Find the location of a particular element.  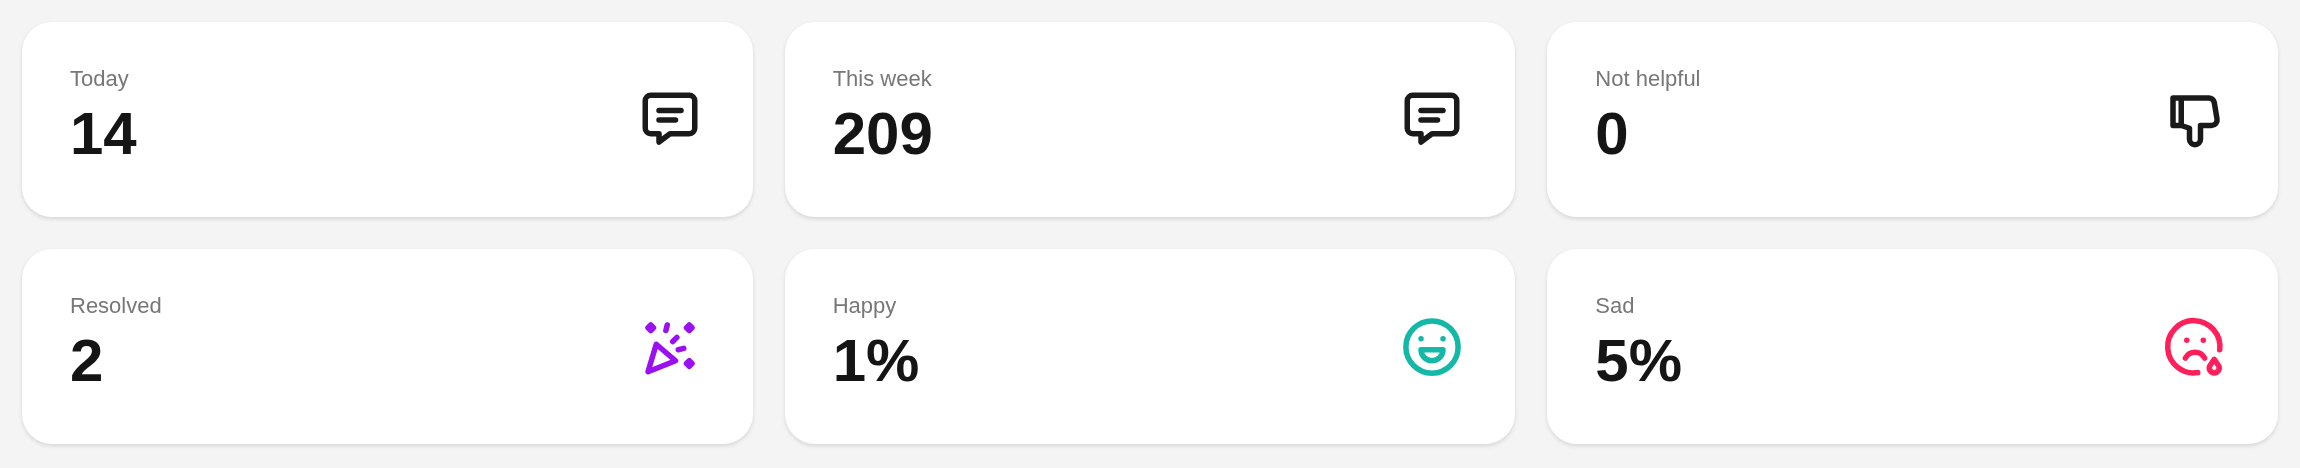

stat-label: This week is located at coordinates (882, 78).